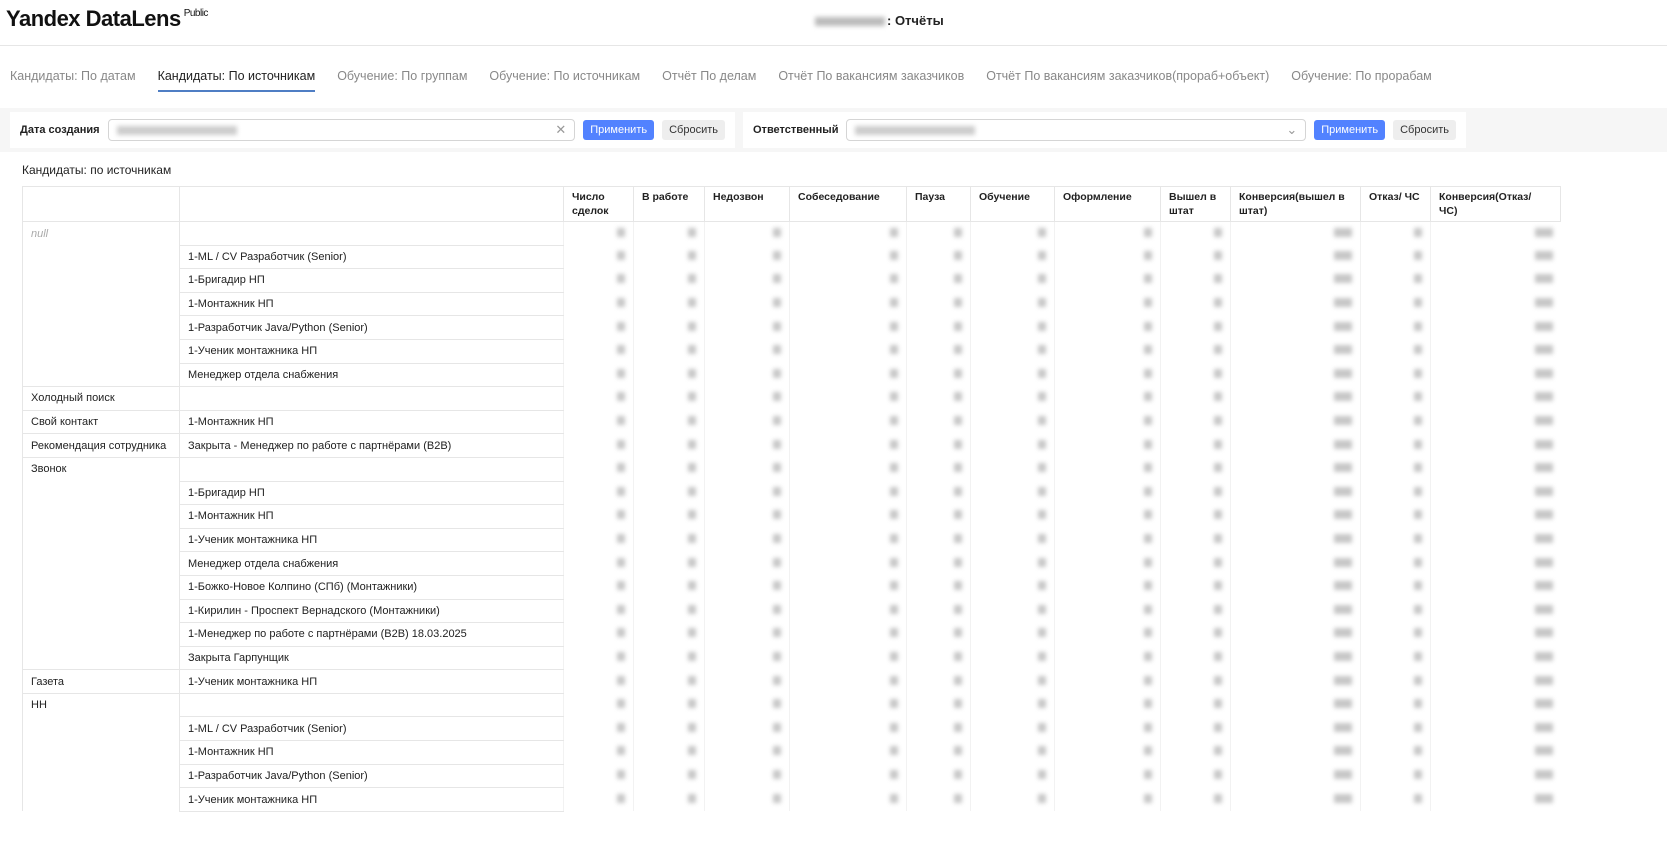 The width and height of the screenshot is (1667, 858). I want to click on app-header: Yandex DataLens Public : Отчёты, so click(833, 23).